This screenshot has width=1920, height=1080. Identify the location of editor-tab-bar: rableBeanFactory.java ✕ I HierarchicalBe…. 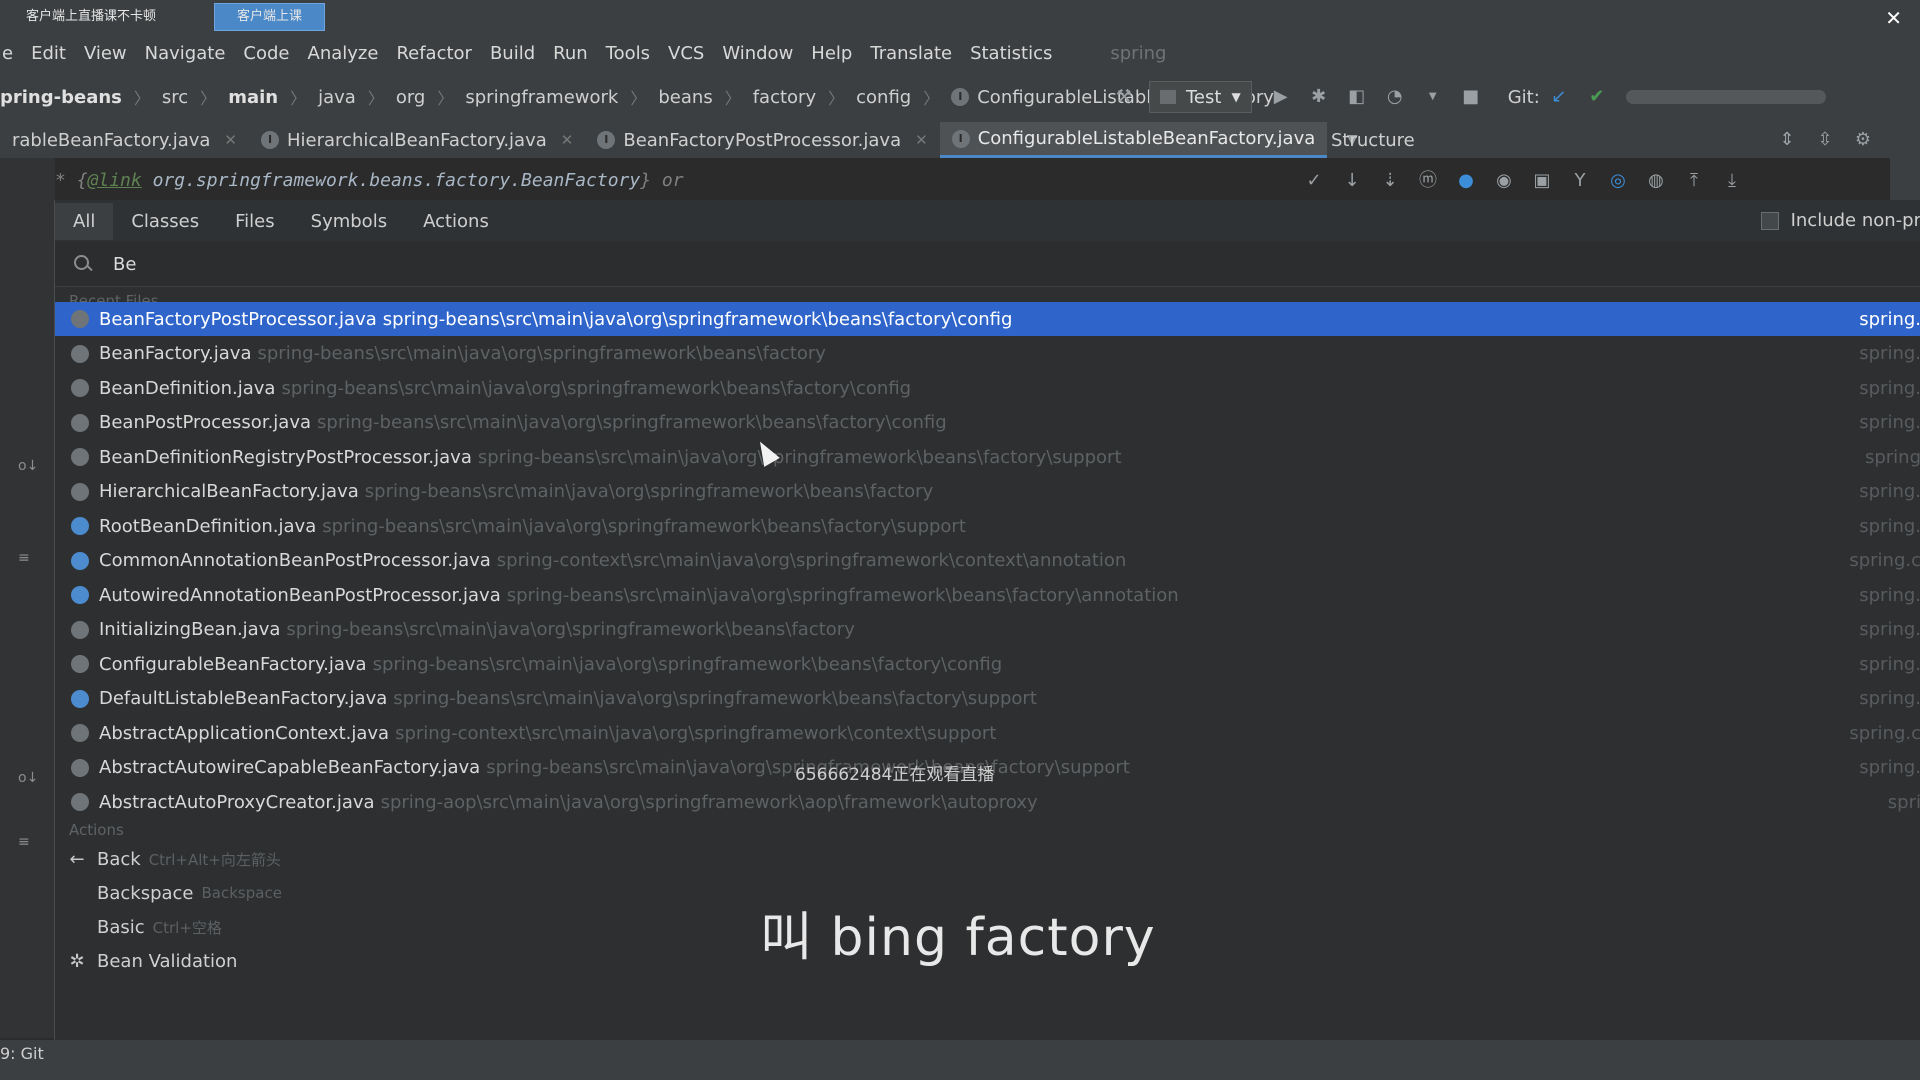
(960, 140).